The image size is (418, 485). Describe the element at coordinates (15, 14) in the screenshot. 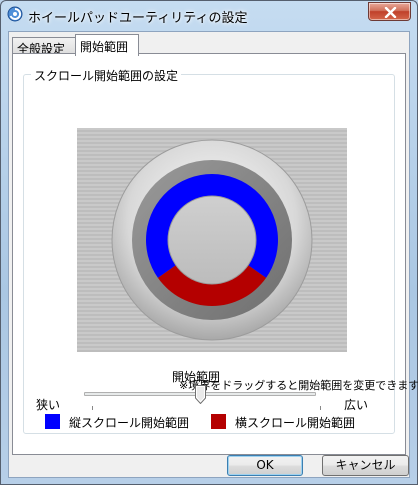

I see `wheelpad-app-icon` at that location.